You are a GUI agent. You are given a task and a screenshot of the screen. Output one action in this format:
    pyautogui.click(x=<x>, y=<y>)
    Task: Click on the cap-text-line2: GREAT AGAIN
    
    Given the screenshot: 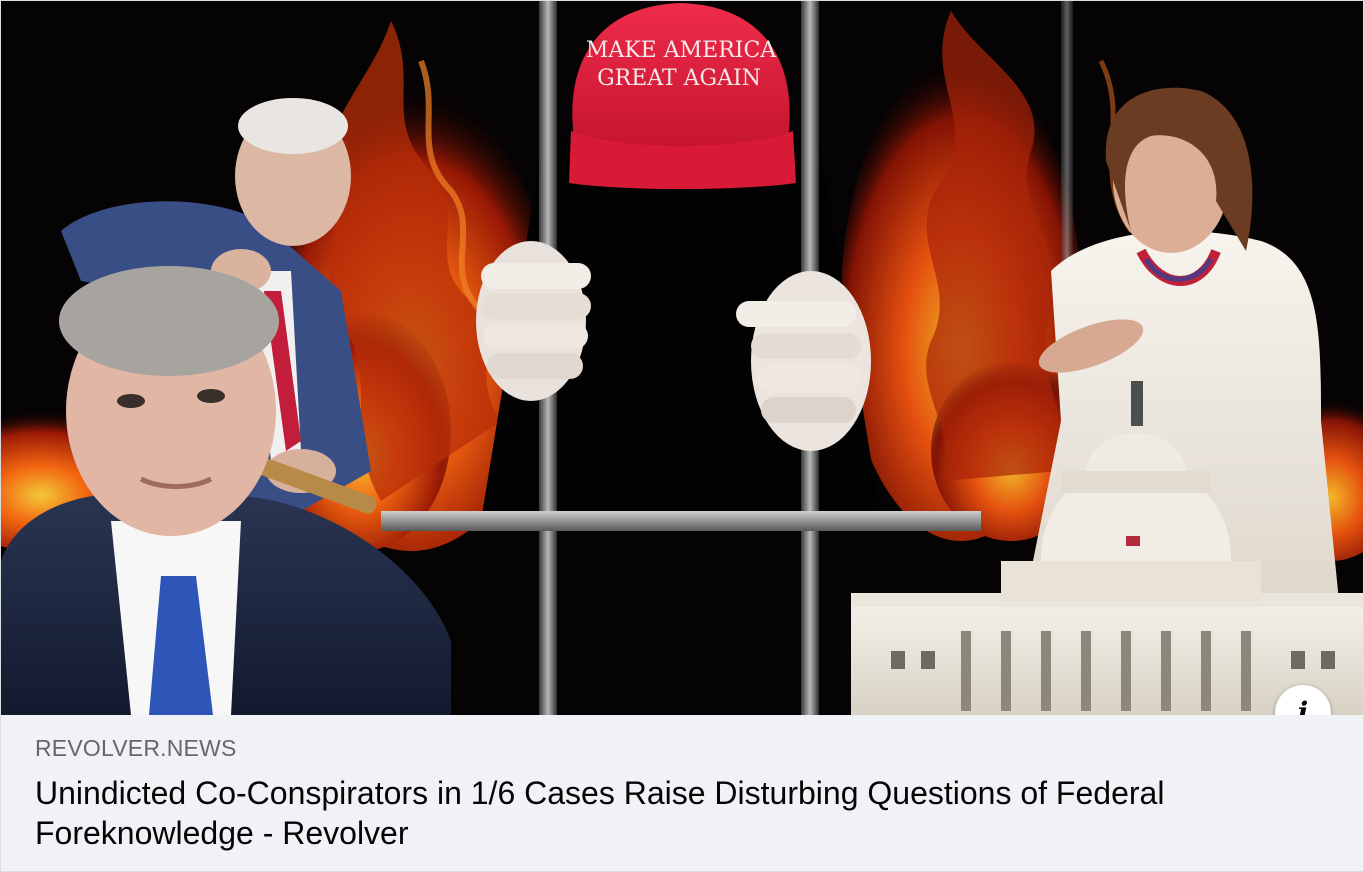 What is the action you would take?
    pyautogui.click(x=679, y=78)
    